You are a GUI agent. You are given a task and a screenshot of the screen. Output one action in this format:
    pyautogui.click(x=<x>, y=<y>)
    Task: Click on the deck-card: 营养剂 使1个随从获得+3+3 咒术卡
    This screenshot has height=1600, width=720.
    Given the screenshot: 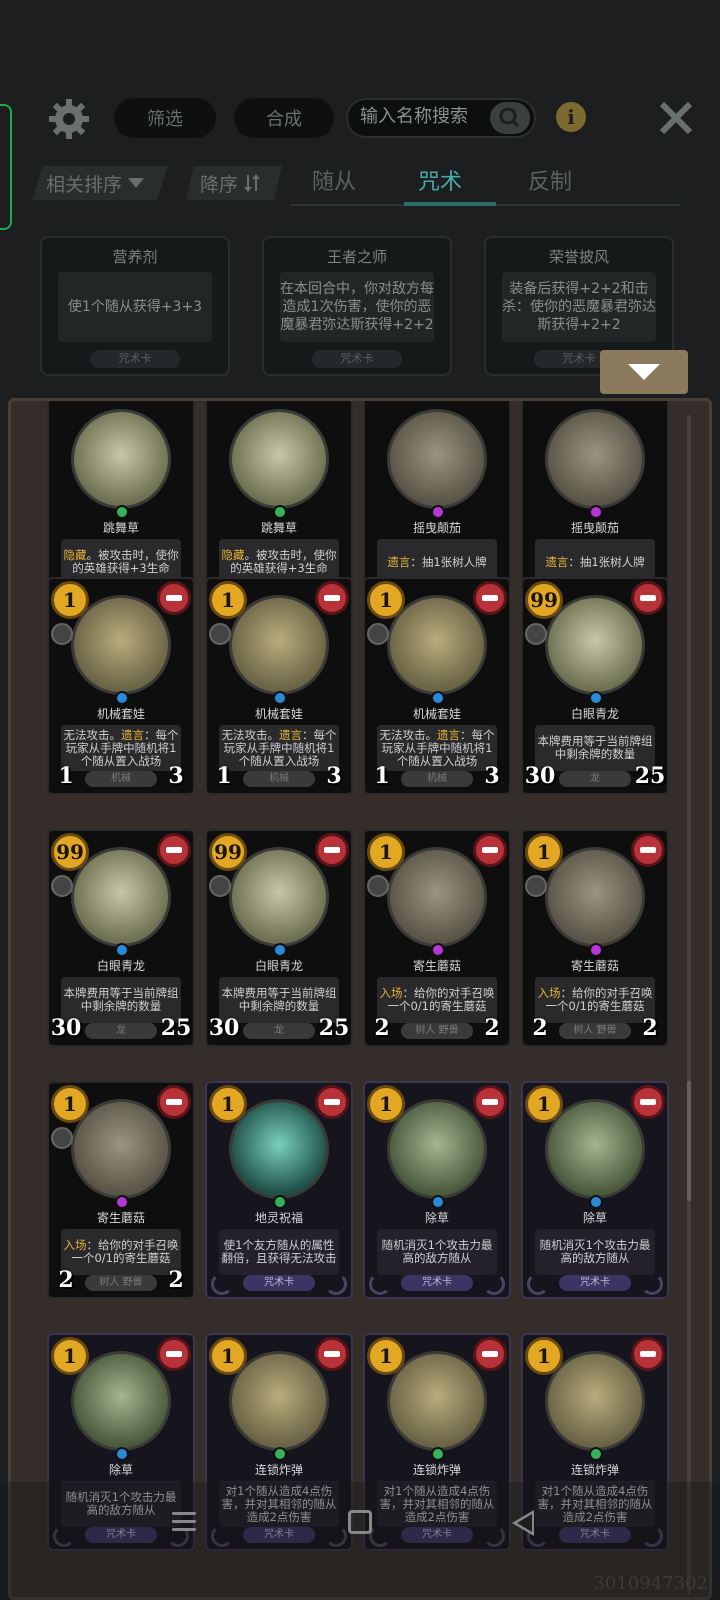 What is the action you would take?
    pyautogui.click(x=135, y=306)
    